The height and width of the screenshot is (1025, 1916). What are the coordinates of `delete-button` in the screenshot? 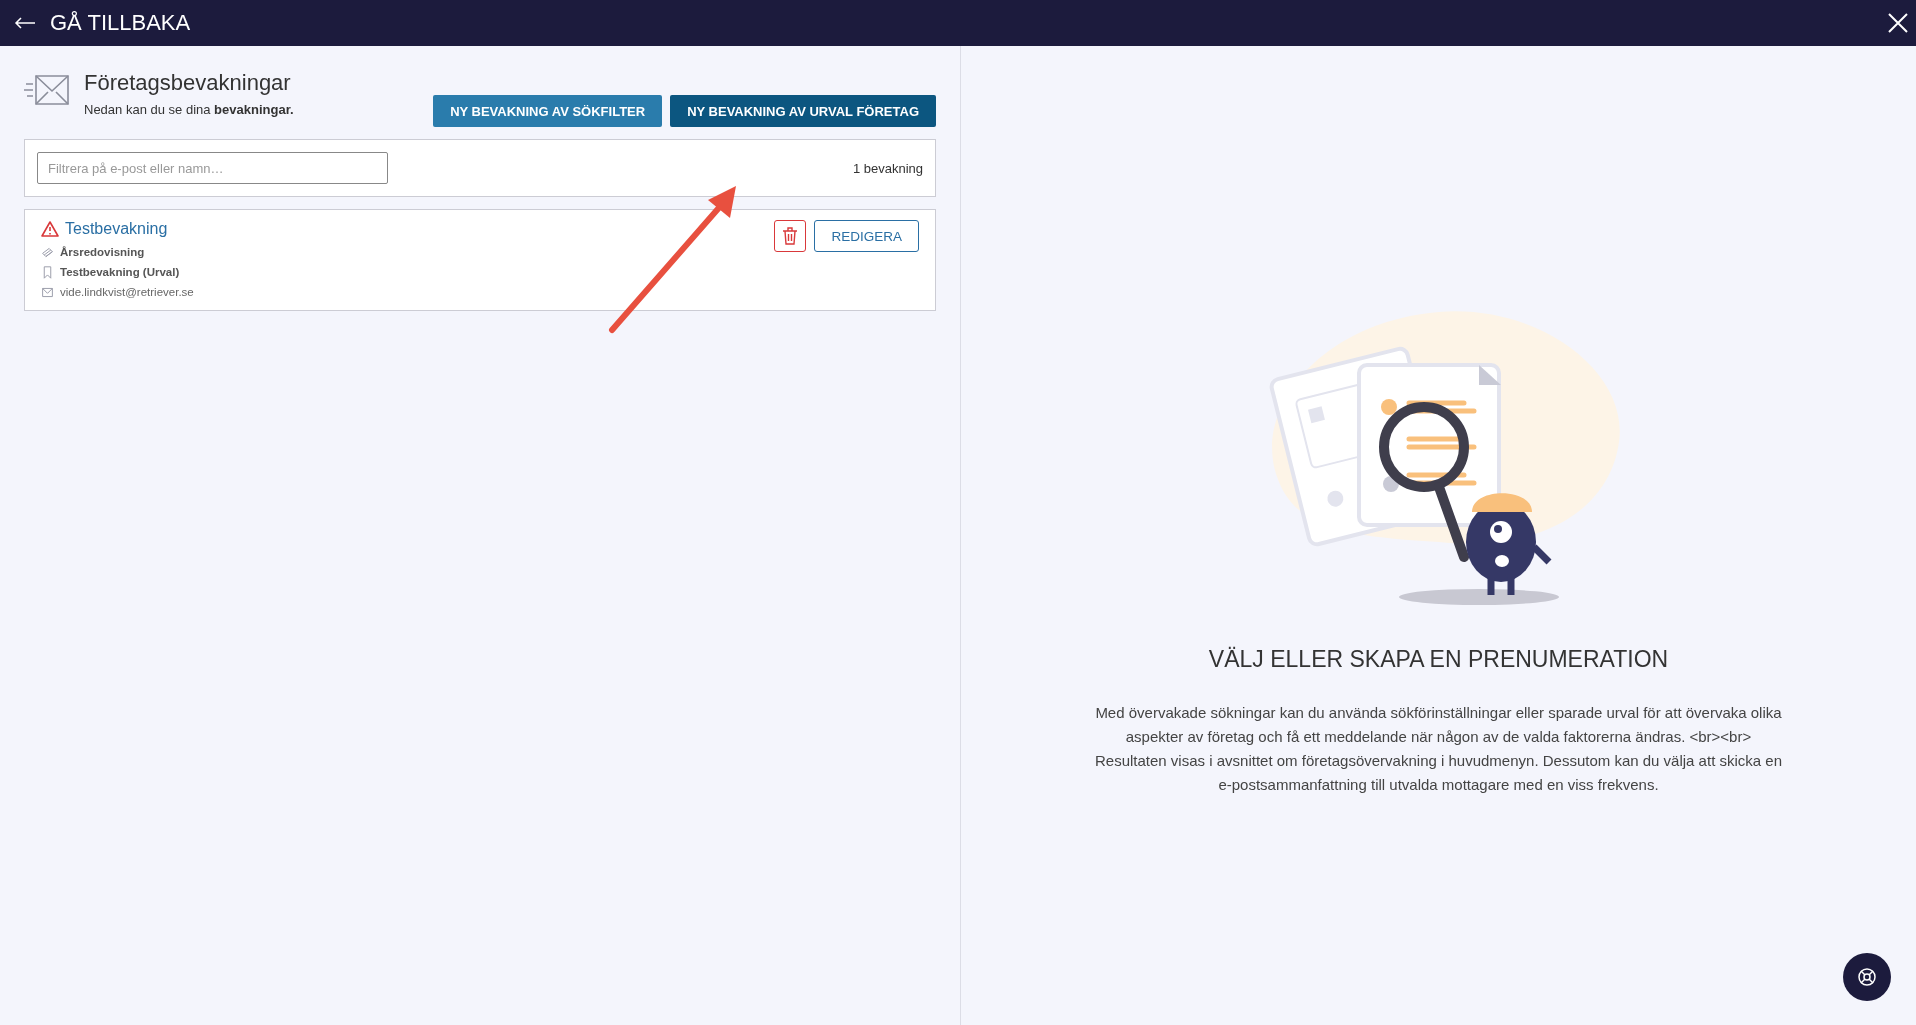 It's located at (790, 236).